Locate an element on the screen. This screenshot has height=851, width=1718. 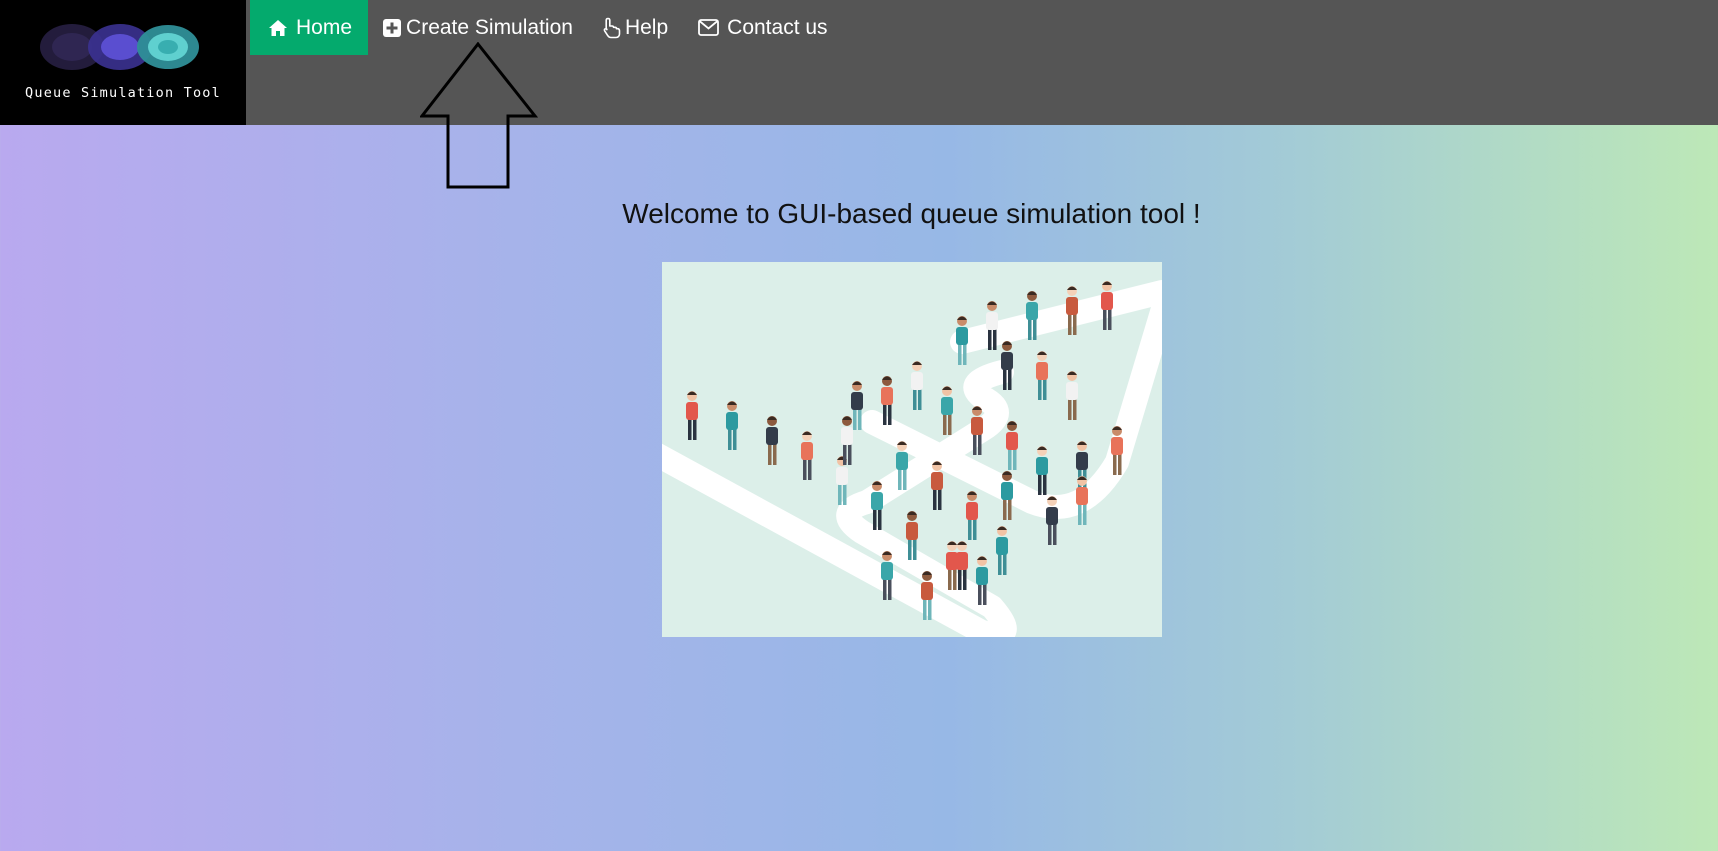
nav-contact-label: Contact us is located at coordinates (777, 27).